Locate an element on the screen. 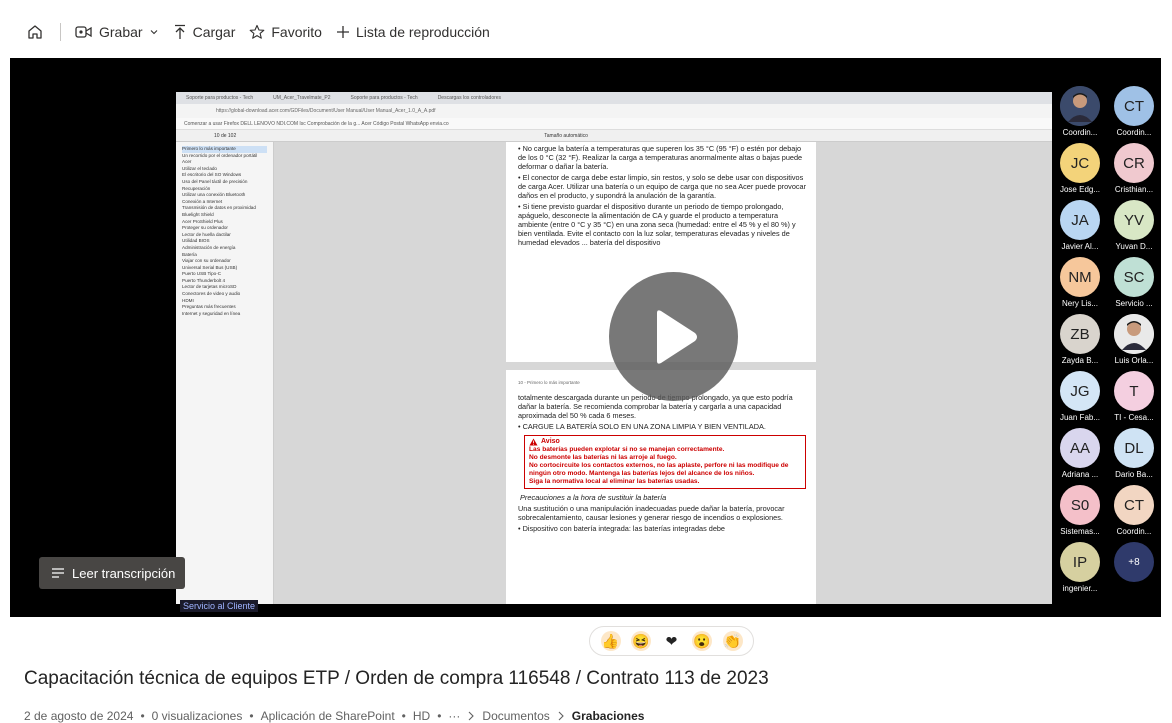 This screenshot has width=1172, height=723. pdf-outline-item: Recuperación is located at coordinates (196, 188).